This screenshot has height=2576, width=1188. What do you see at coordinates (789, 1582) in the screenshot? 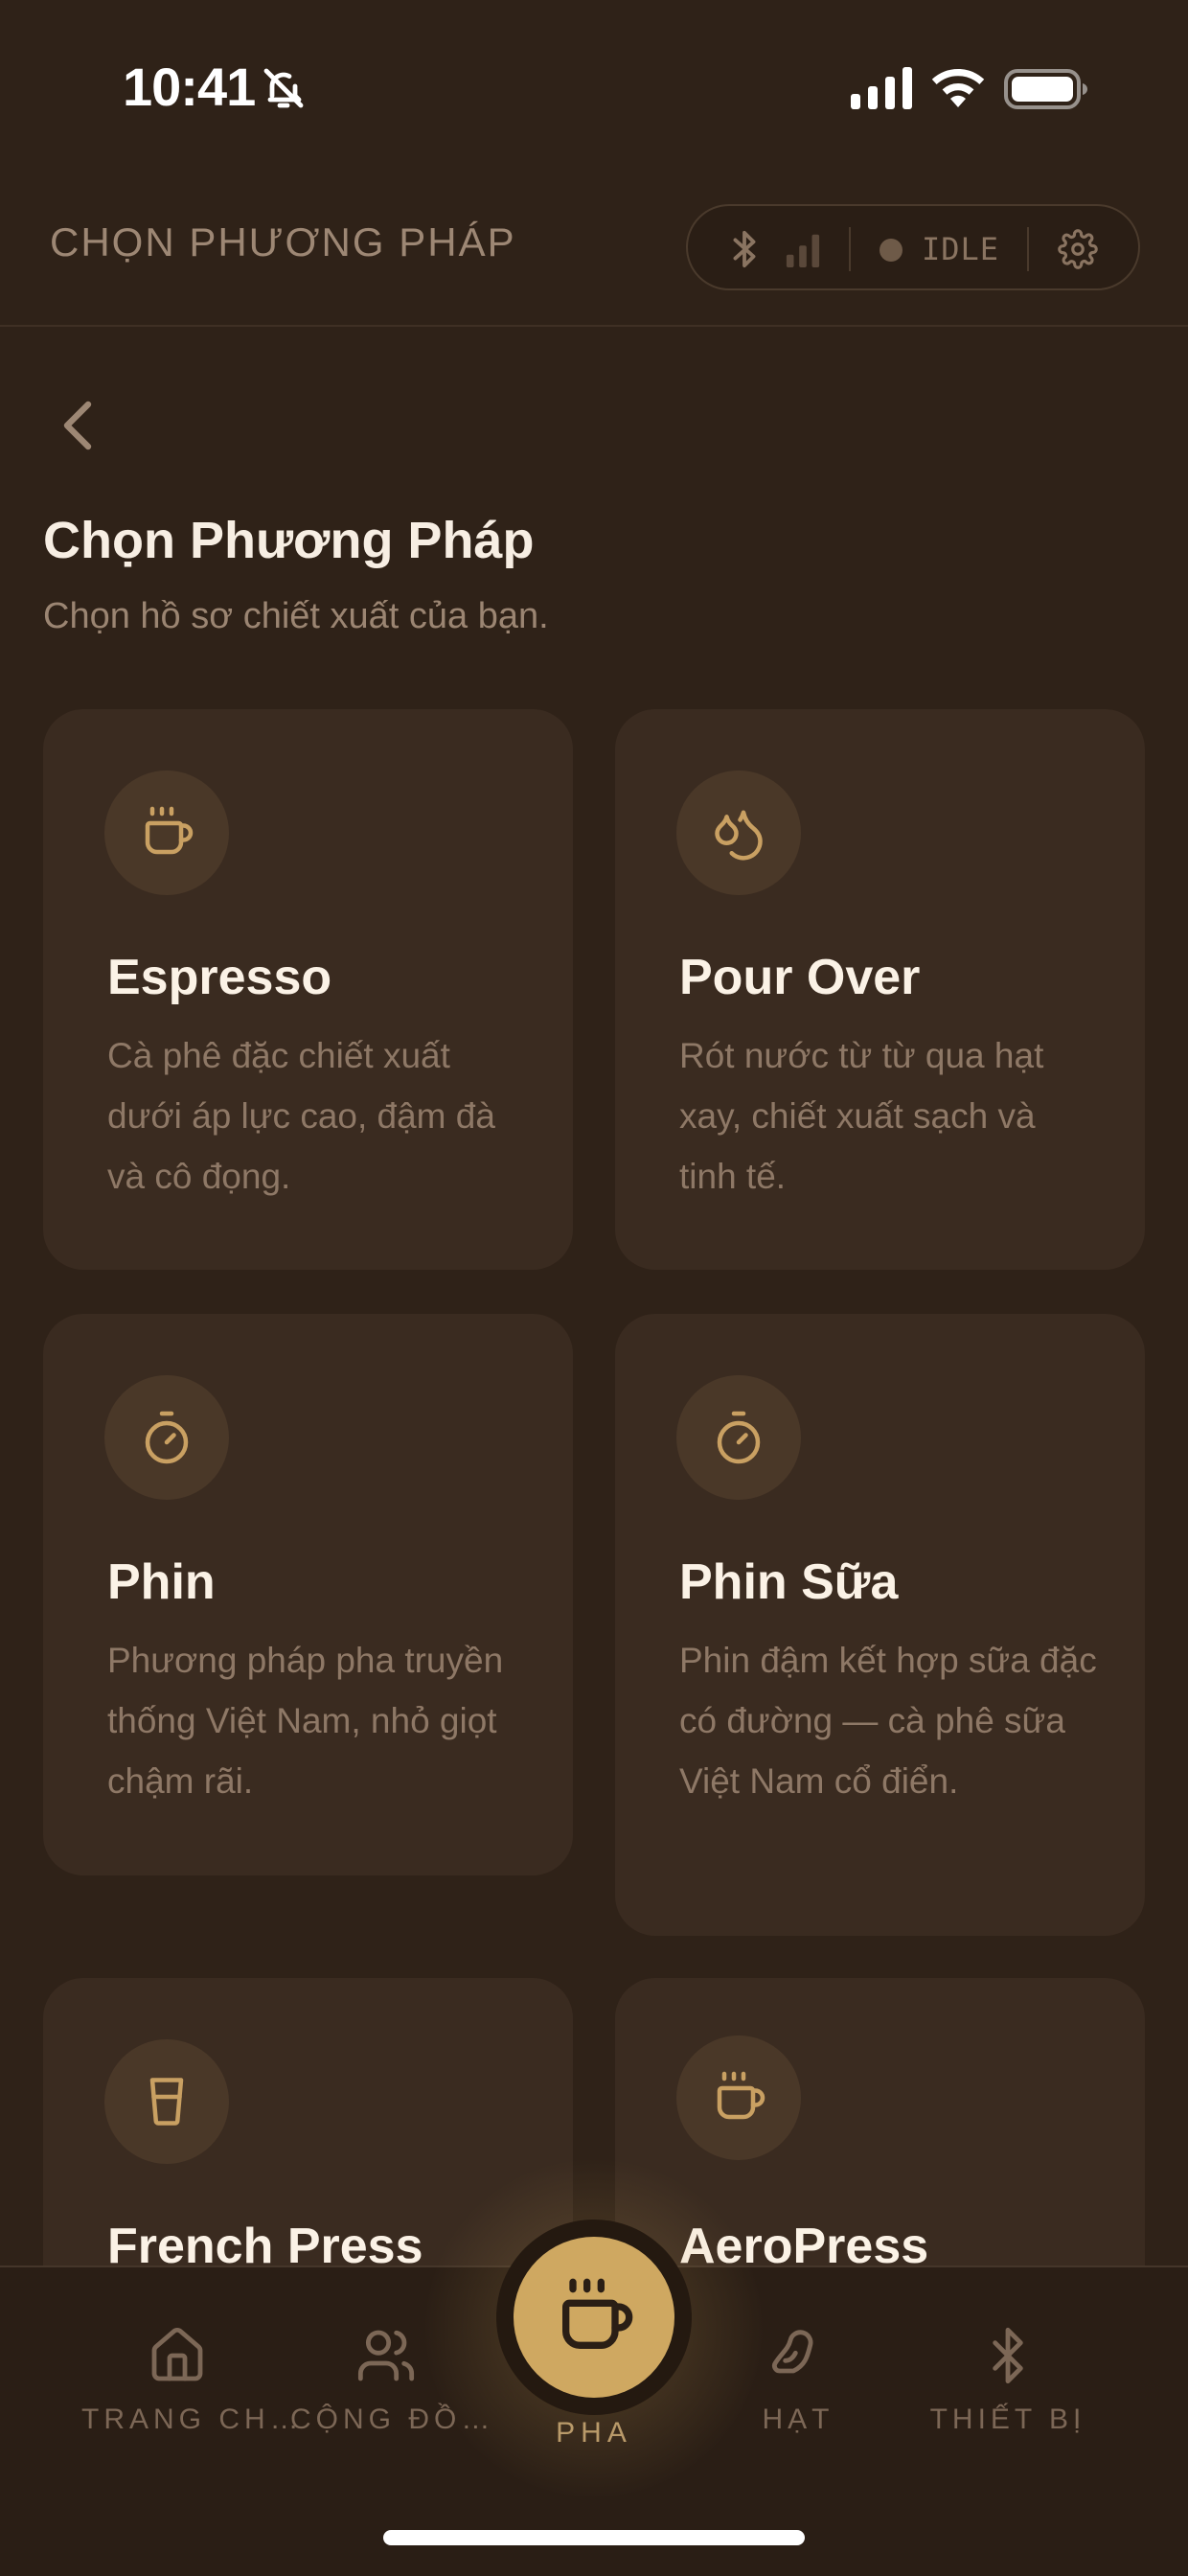
I see `card-title: Phin Sữa` at bounding box center [789, 1582].